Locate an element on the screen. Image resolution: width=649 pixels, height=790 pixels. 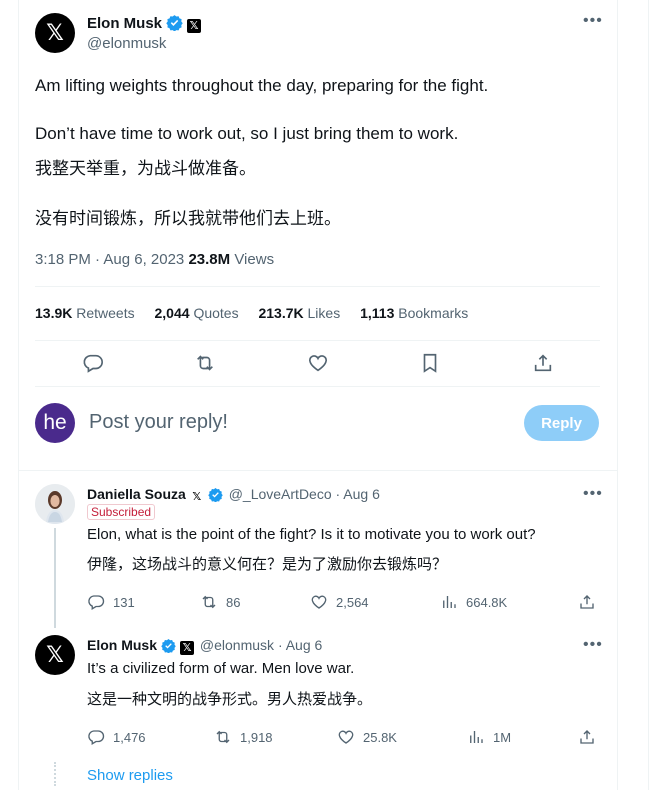
reply-button: Reply is located at coordinates (561, 423).